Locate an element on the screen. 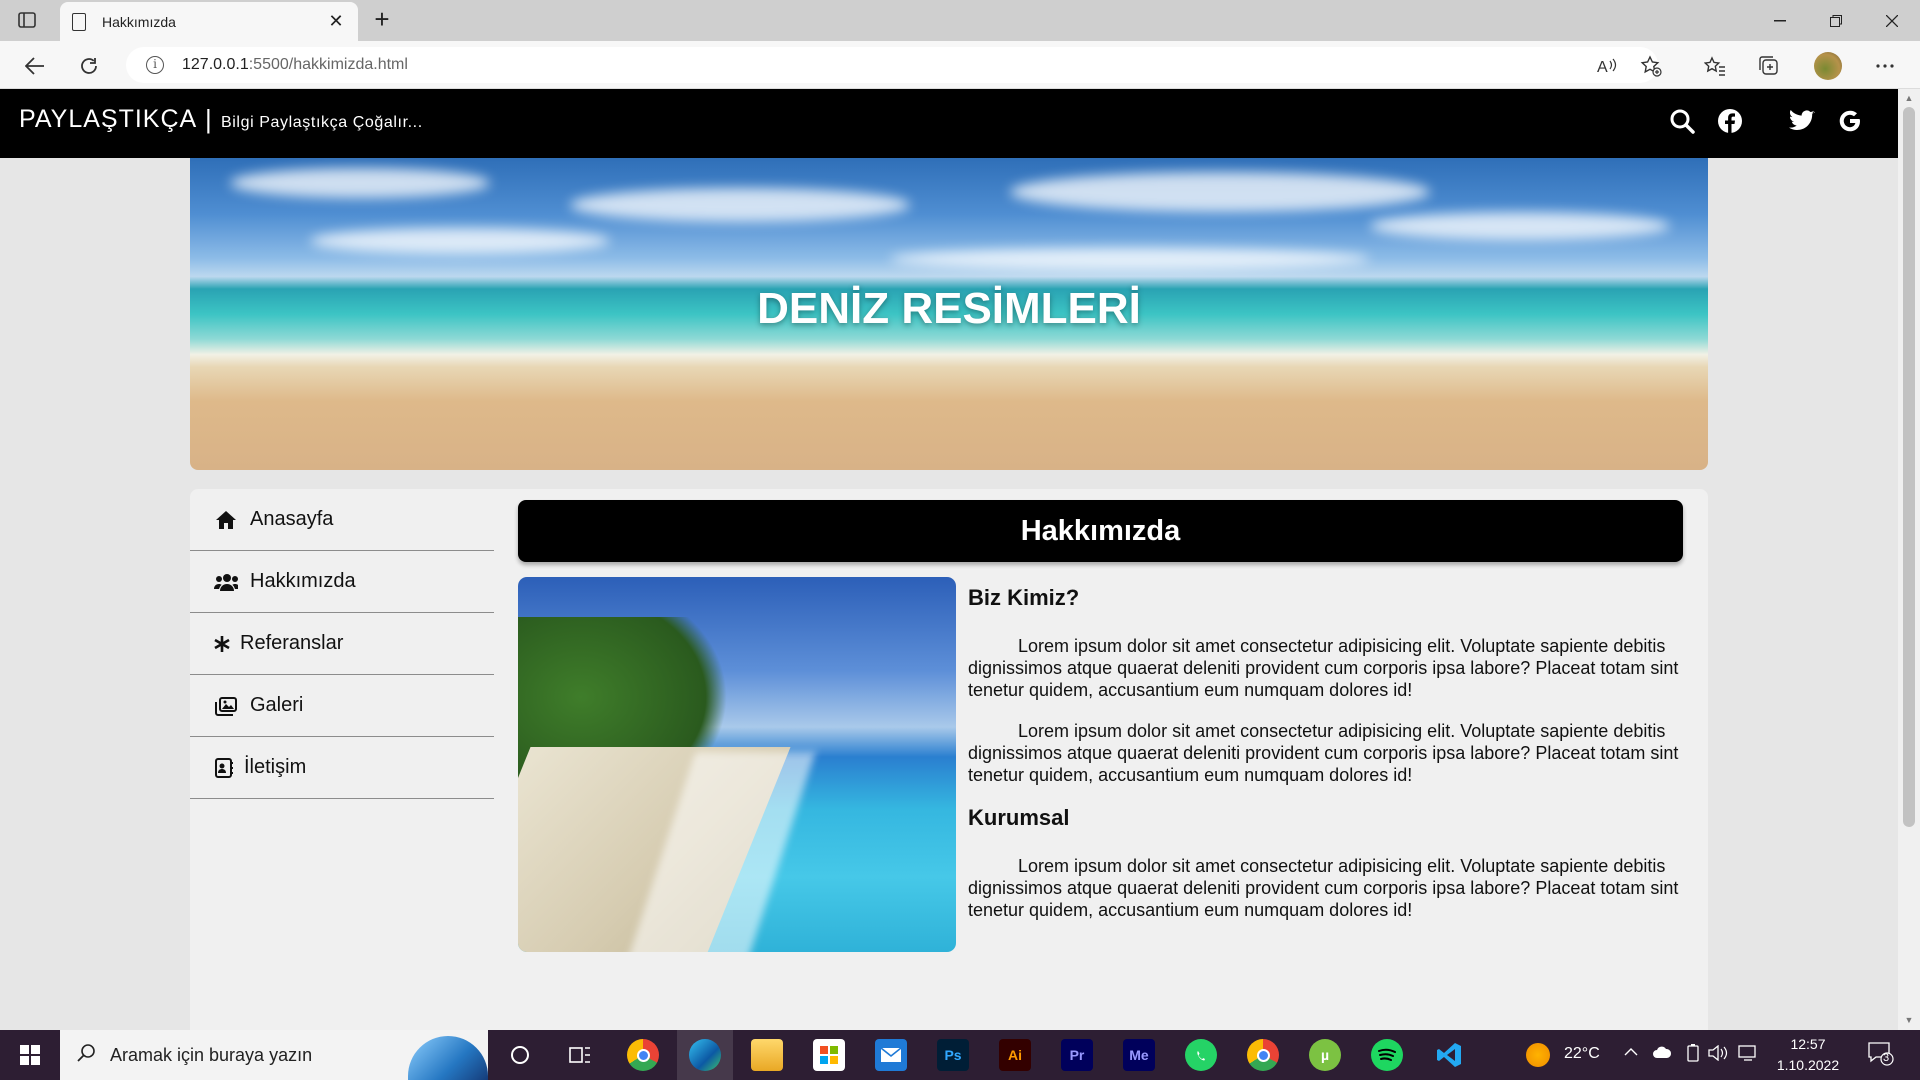  refresh-icon is located at coordinates (89, 66).